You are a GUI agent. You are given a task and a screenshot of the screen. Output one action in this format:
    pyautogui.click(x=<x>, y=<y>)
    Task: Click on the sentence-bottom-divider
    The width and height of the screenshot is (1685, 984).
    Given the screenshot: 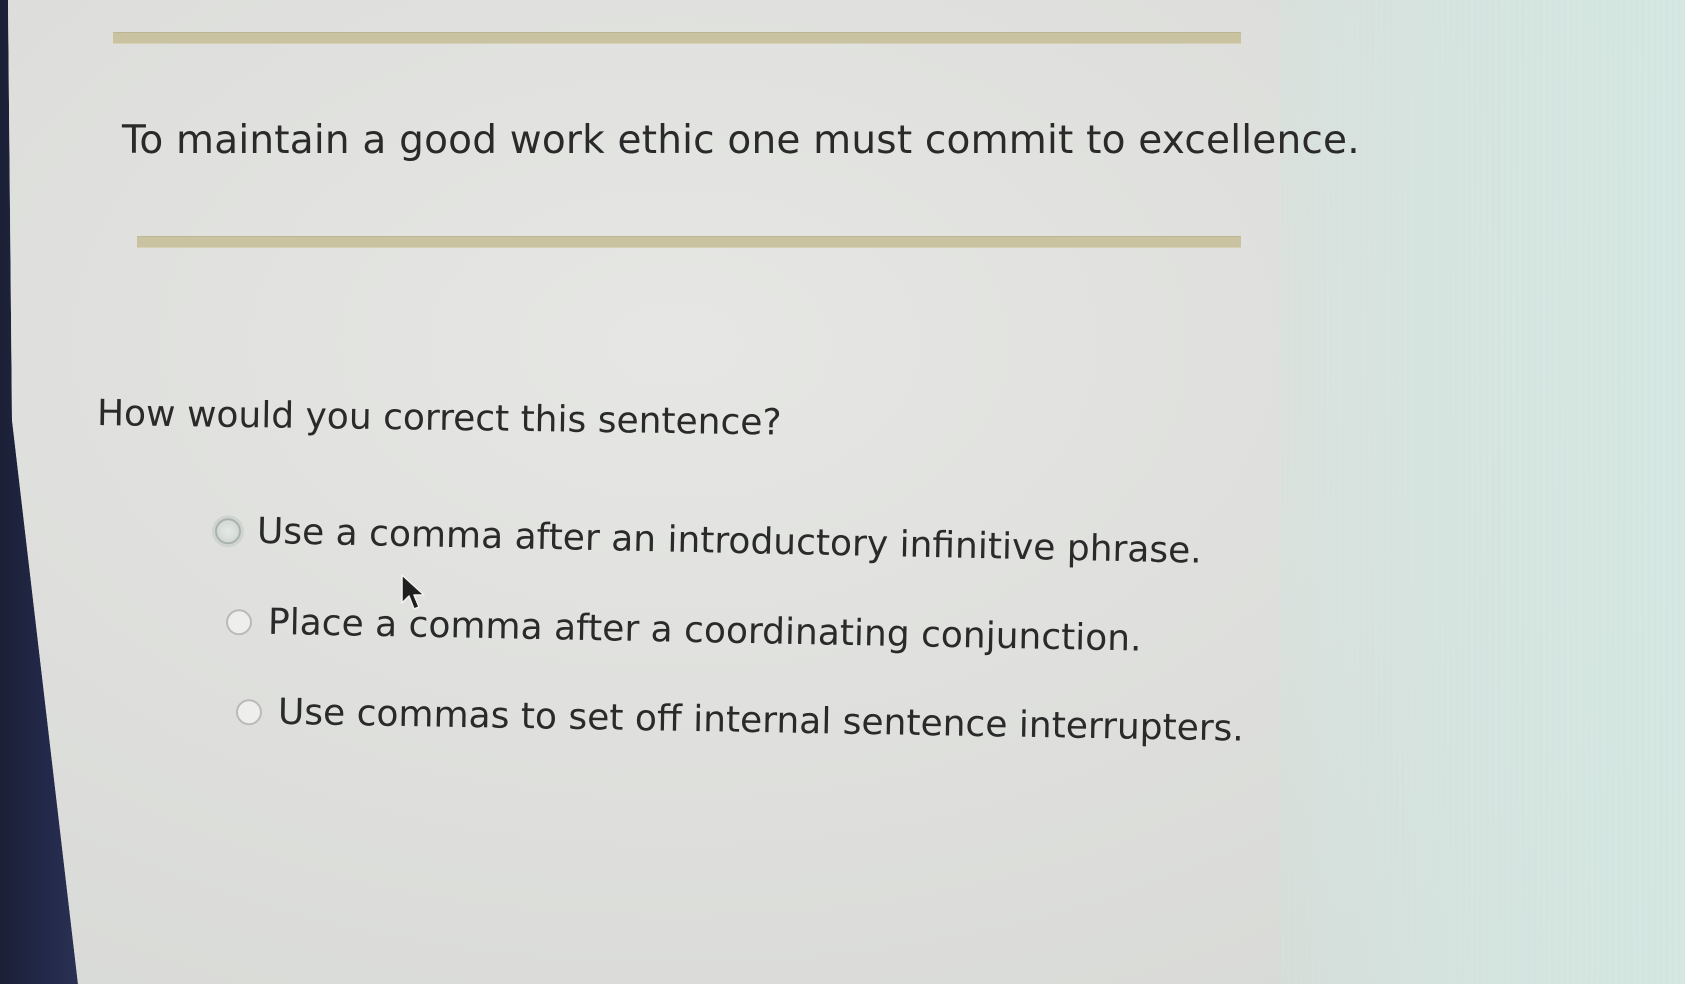 What is the action you would take?
    pyautogui.click(x=689, y=242)
    